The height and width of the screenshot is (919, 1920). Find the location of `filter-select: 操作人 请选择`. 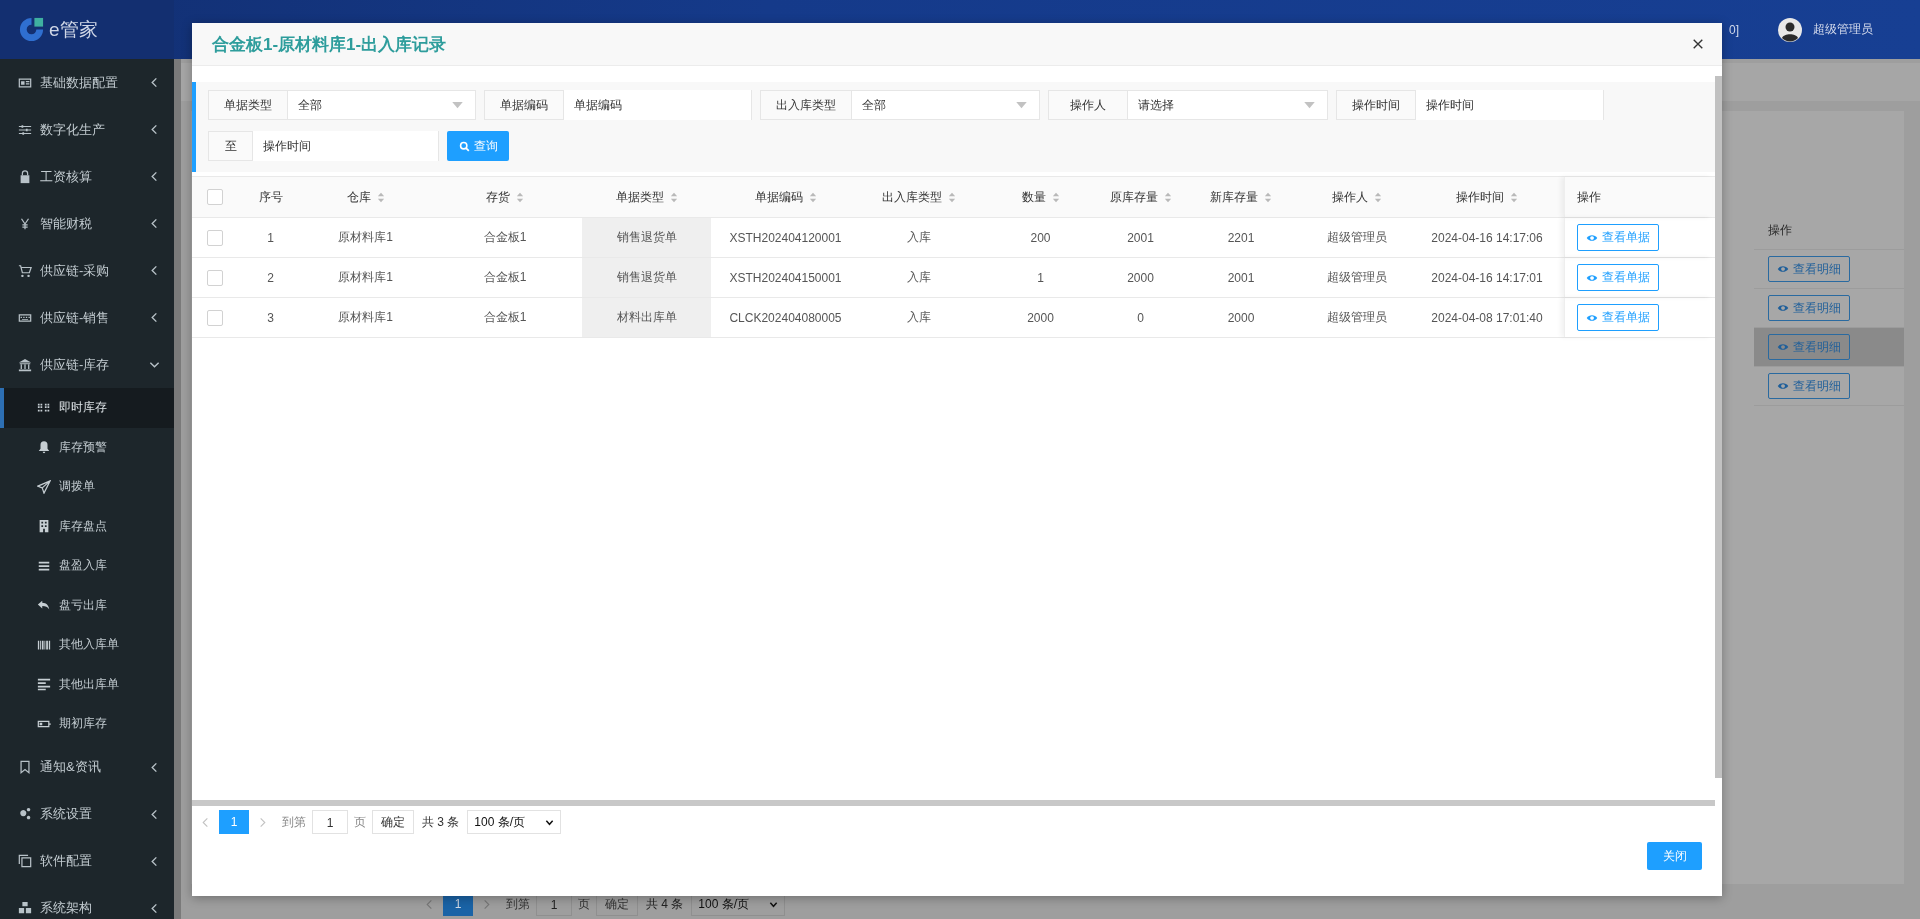

filter-select: 操作人 请选择 is located at coordinates (1188, 105).